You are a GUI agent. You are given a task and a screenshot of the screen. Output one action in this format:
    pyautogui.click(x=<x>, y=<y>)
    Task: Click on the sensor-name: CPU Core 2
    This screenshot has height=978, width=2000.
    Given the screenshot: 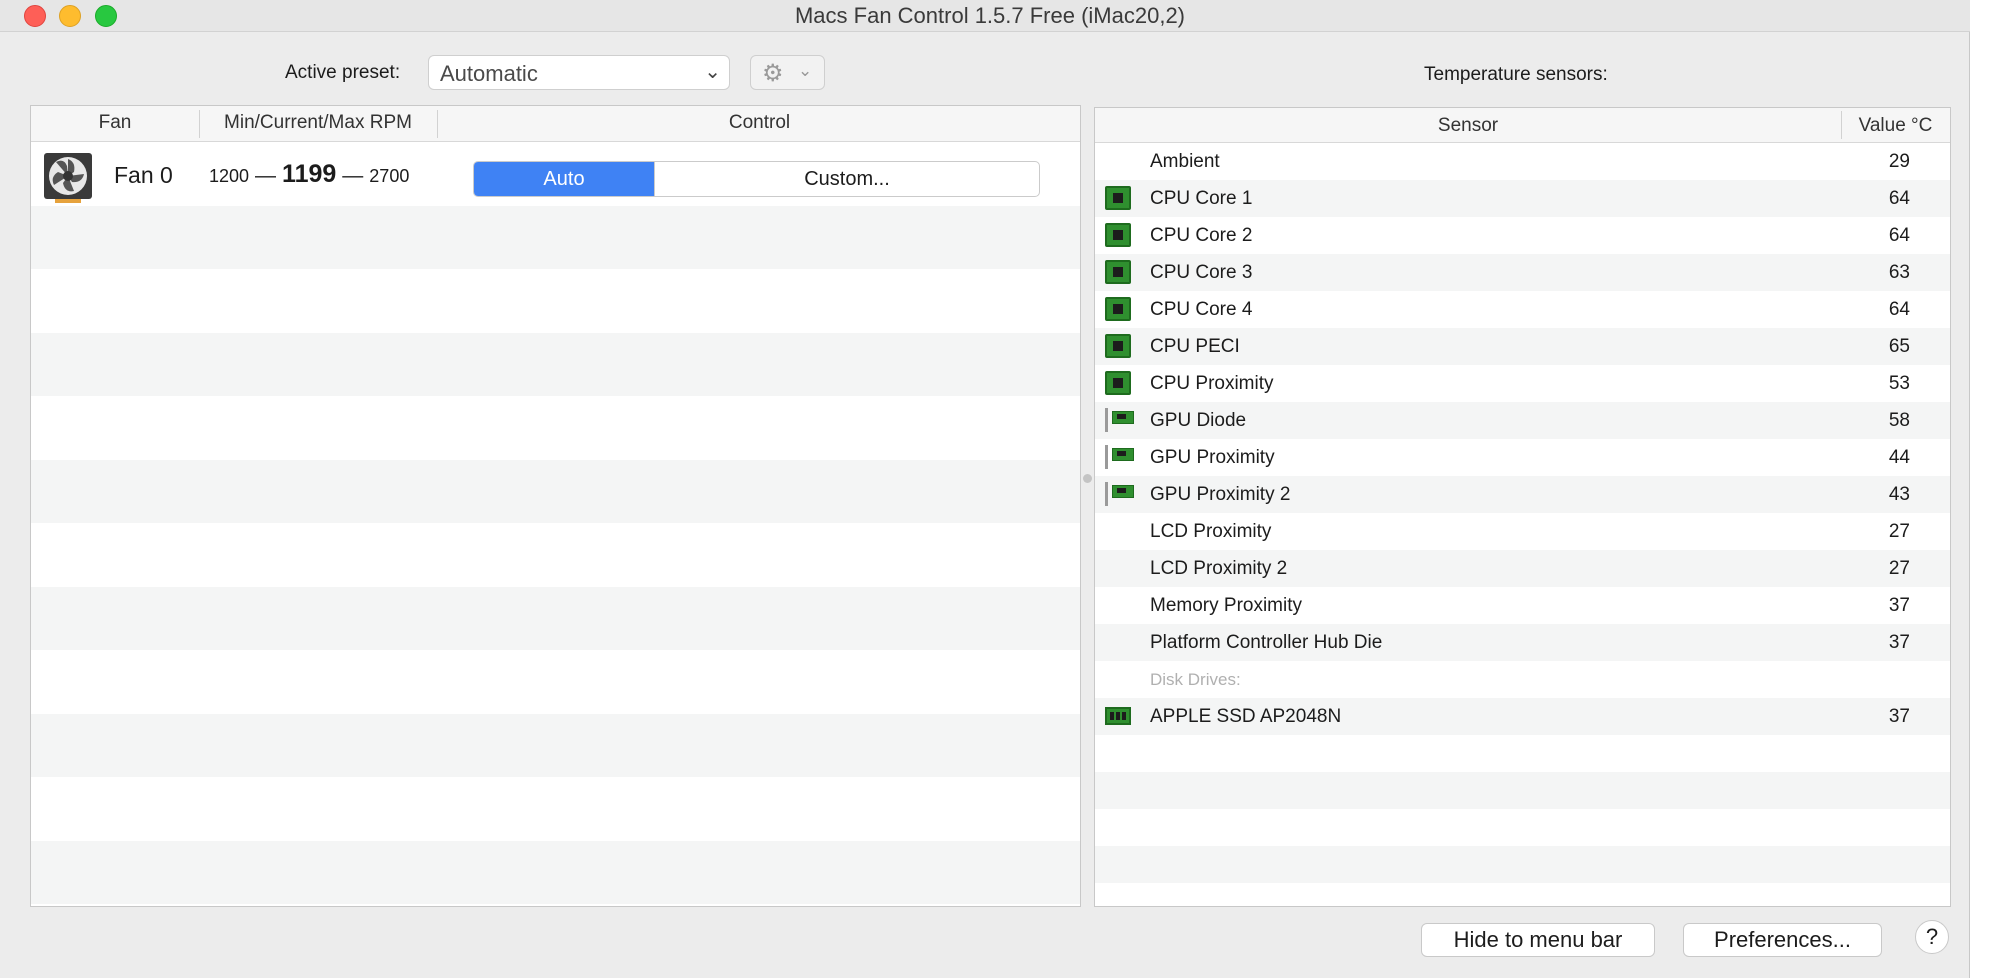 What is the action you would take?
    pyautogui.click(x=1201, y=235)
    